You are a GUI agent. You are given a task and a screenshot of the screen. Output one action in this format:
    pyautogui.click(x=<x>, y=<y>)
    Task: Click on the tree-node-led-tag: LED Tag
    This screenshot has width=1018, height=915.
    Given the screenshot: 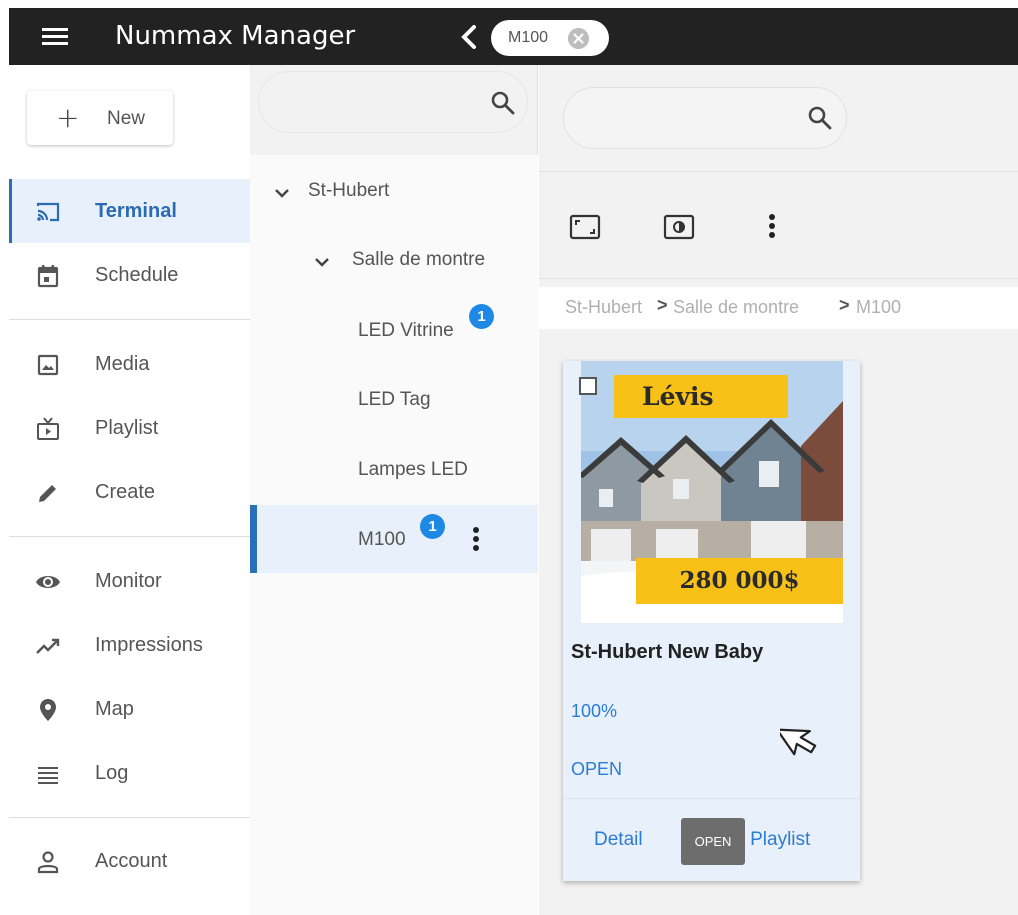 What is the action you would take?
    pyautogui.click(x=394, y=399)
    